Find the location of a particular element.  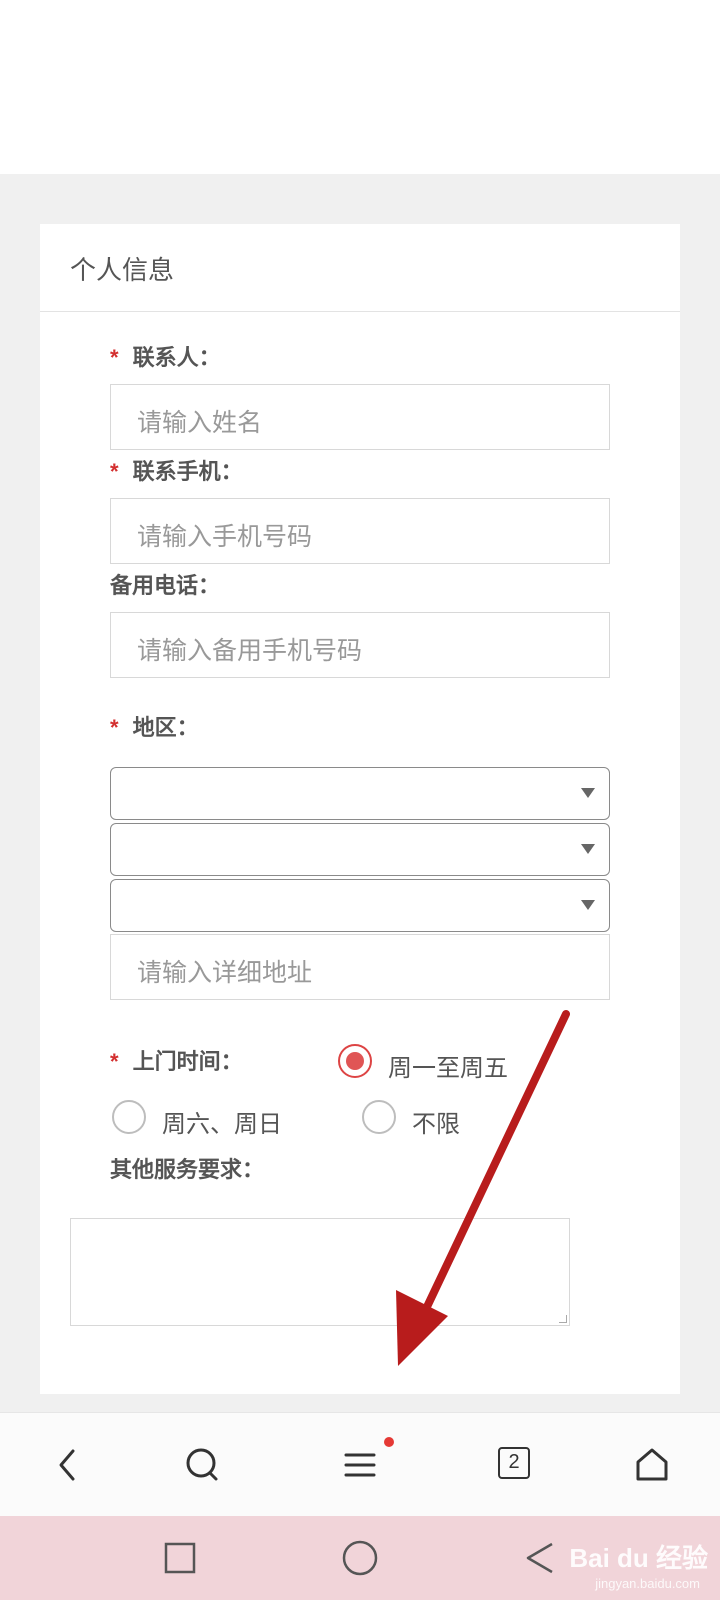

district-select is located at coordinates (360, 905).